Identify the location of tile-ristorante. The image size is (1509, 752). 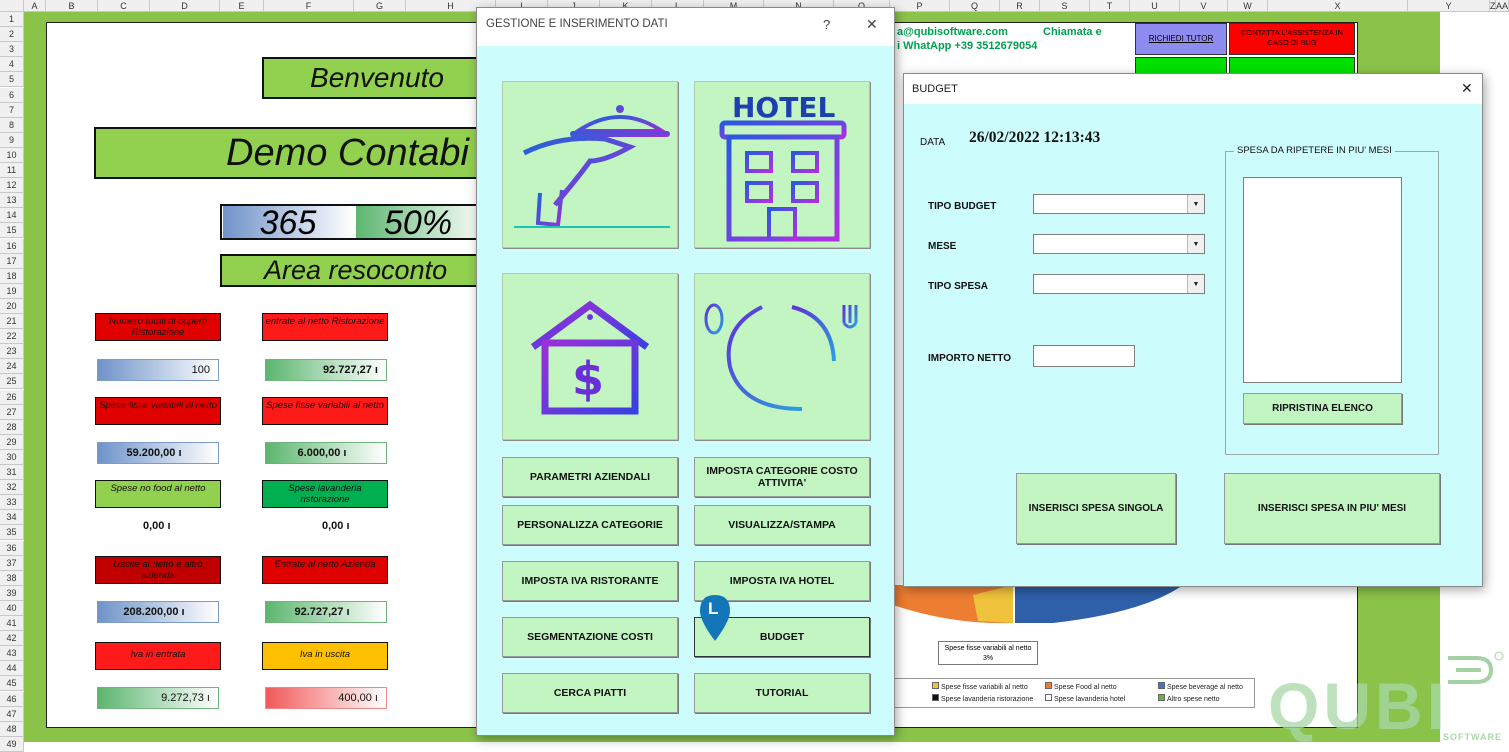
(782, 356).